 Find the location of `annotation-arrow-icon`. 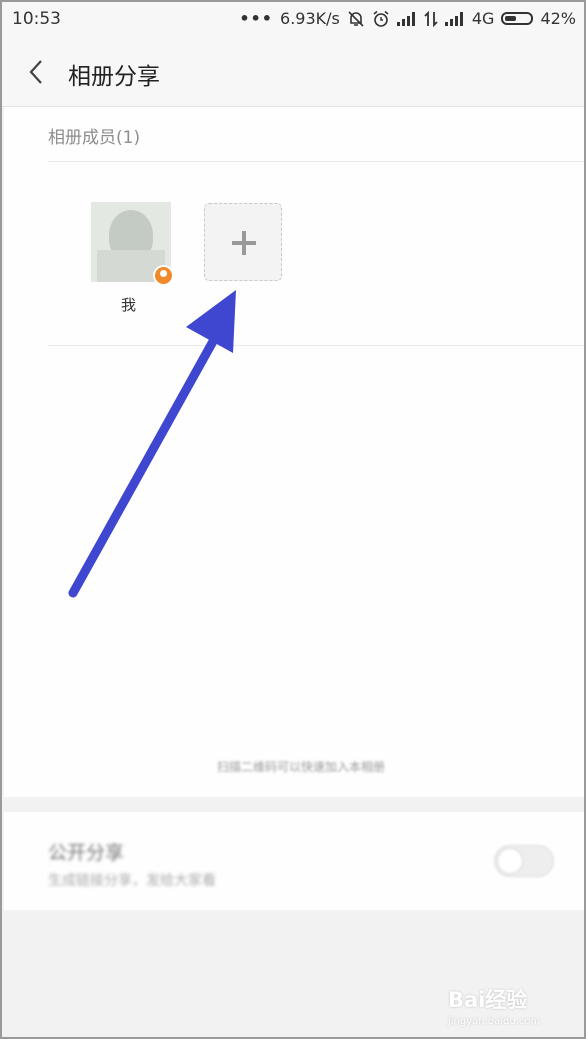

annotation-arrow-icon is located at coordinates (152, 444).